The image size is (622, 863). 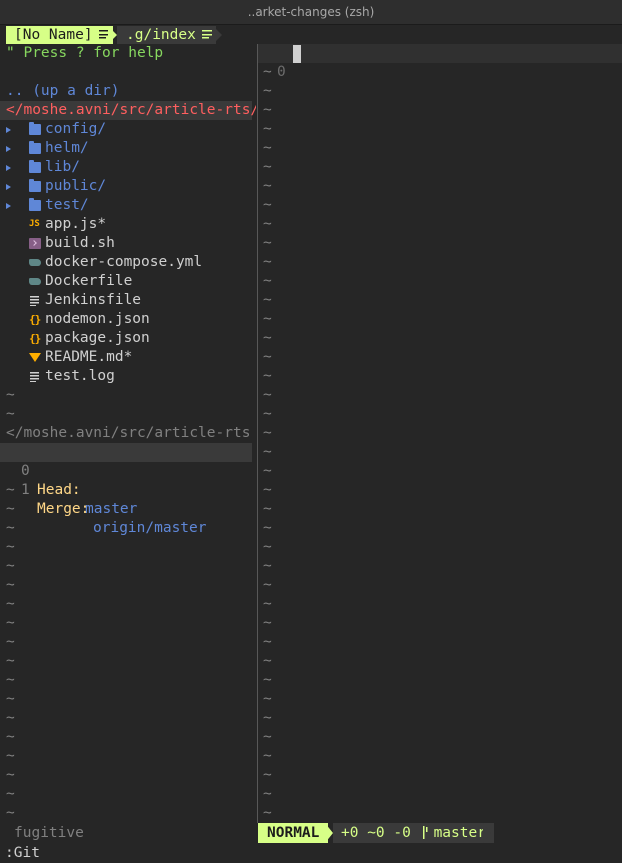 I want to click on tree-item-build-sh: build.sh, so click(x=128, y=243).